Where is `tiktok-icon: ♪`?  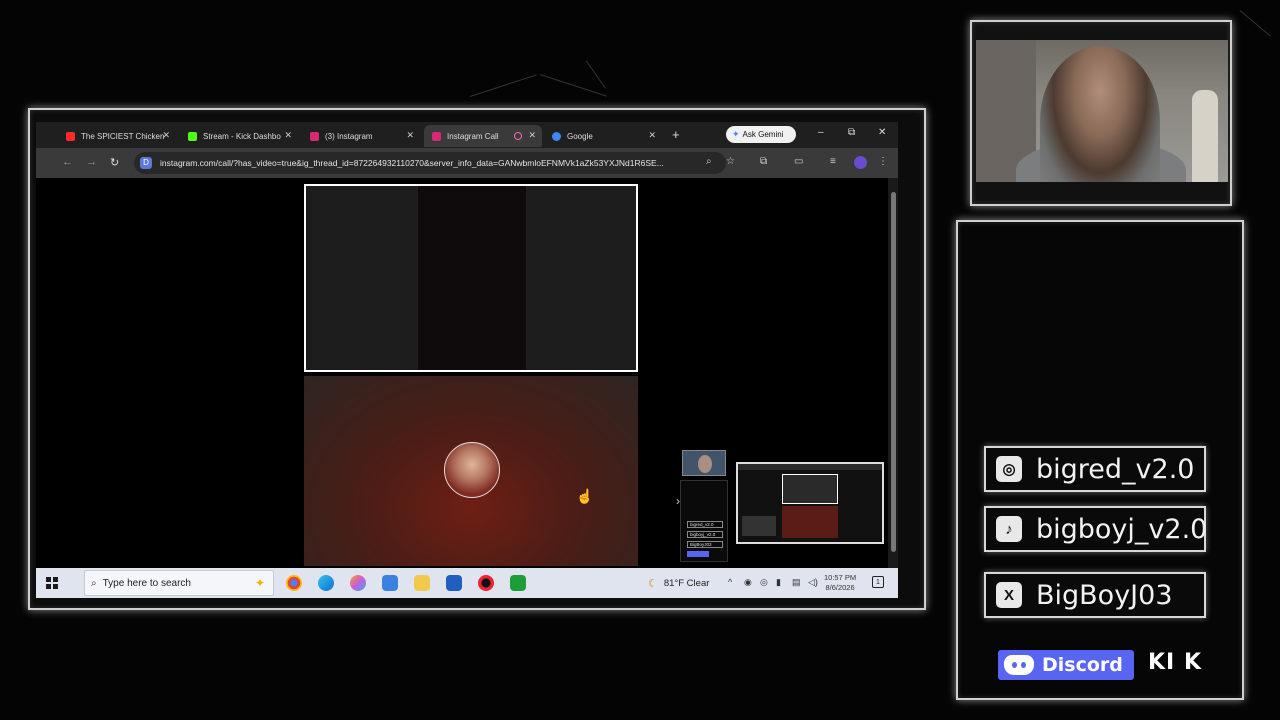 tiktok-icon: ♪ is located at coordinates (1009, 529).